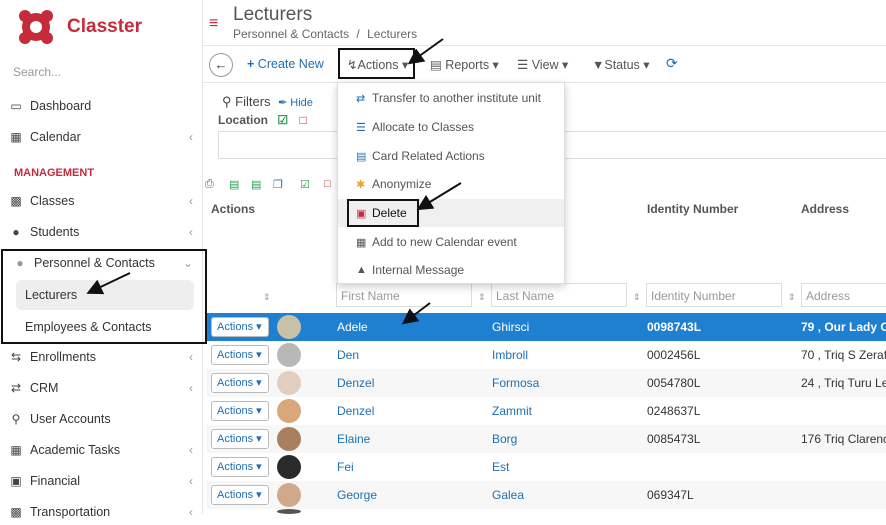  What do you see at coordinates (233, 209) in the screenshot?
I see `column-header-actions: Actions` at bounding box center [233, 209].